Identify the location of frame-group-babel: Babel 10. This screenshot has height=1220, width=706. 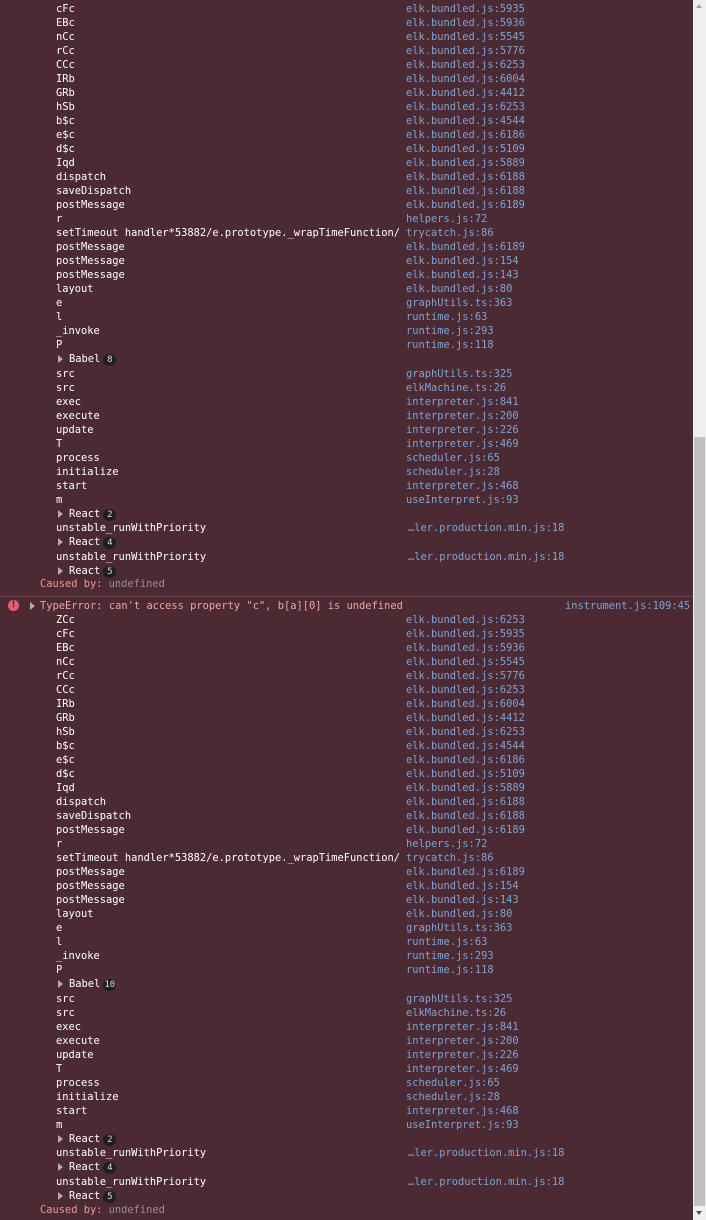
(346, 984).